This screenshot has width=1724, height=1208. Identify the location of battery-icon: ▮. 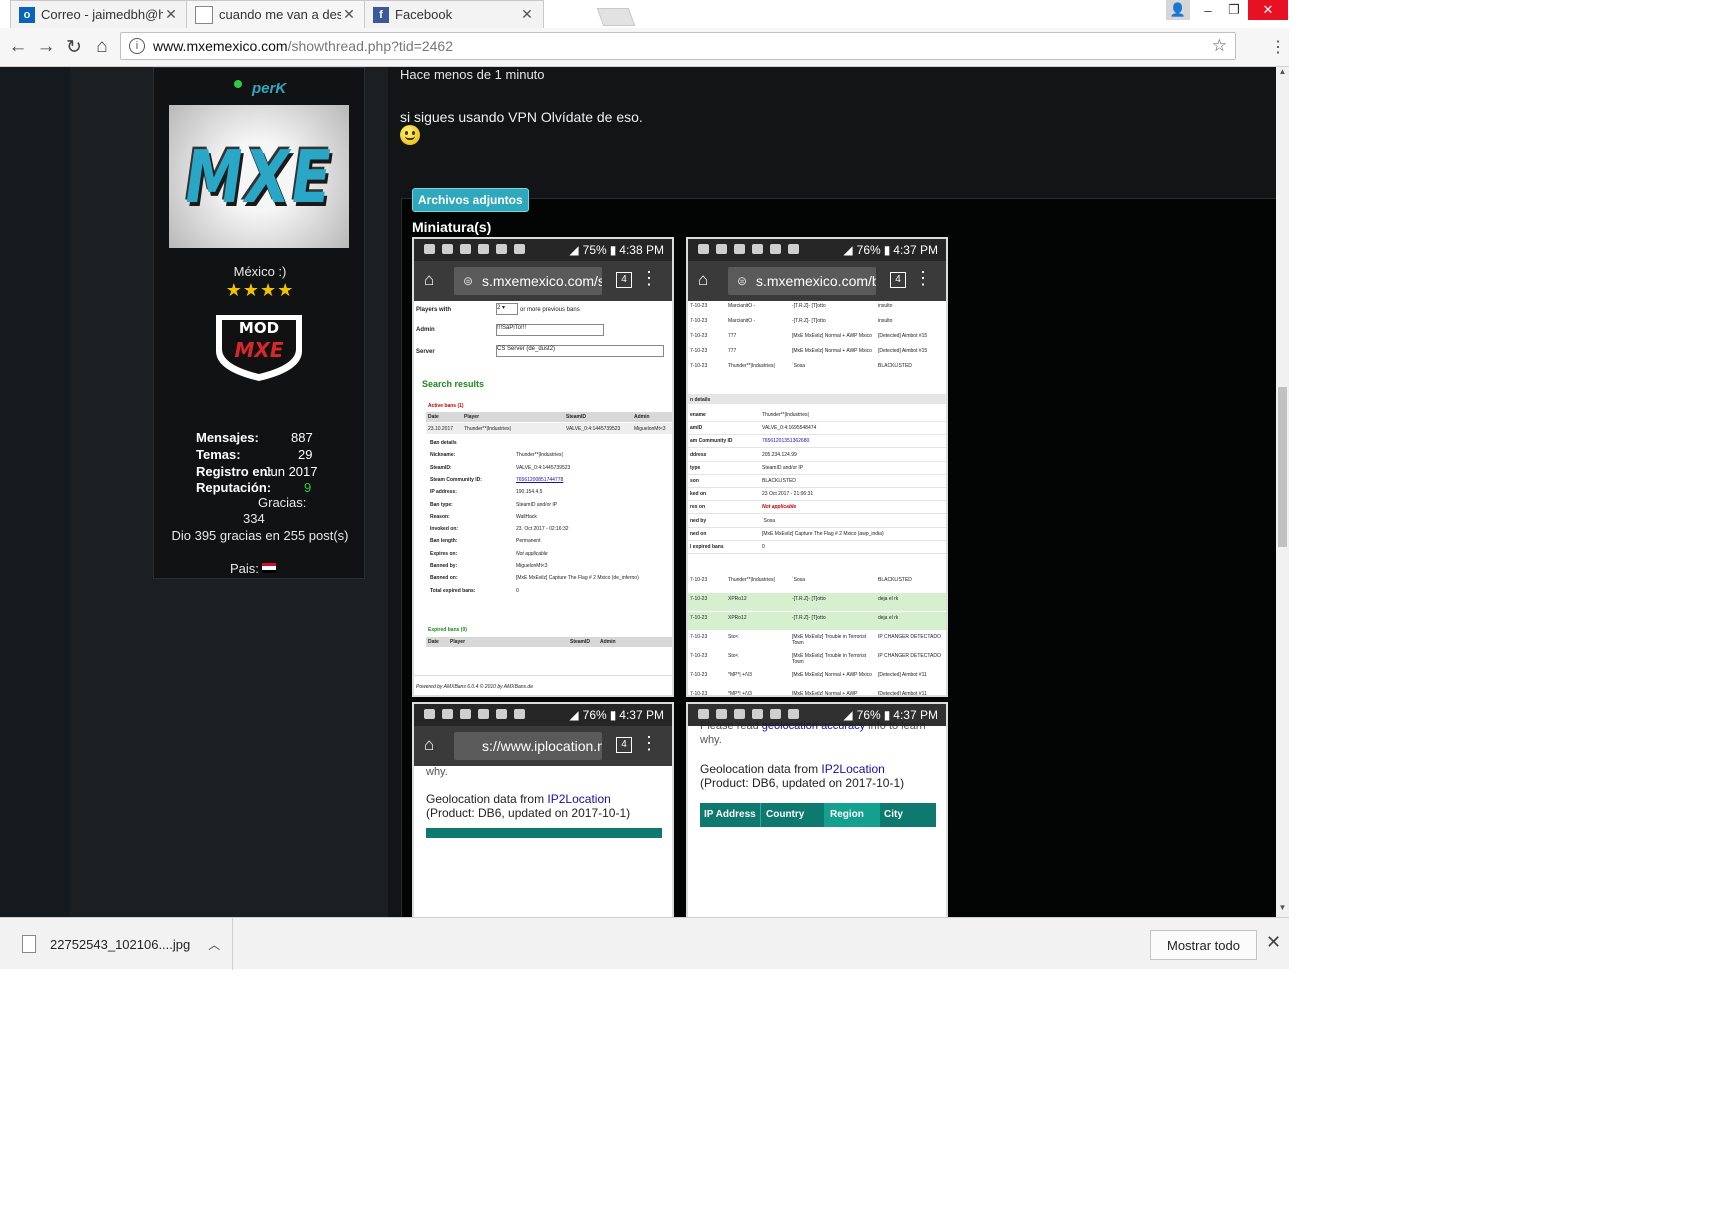
(613, 250).